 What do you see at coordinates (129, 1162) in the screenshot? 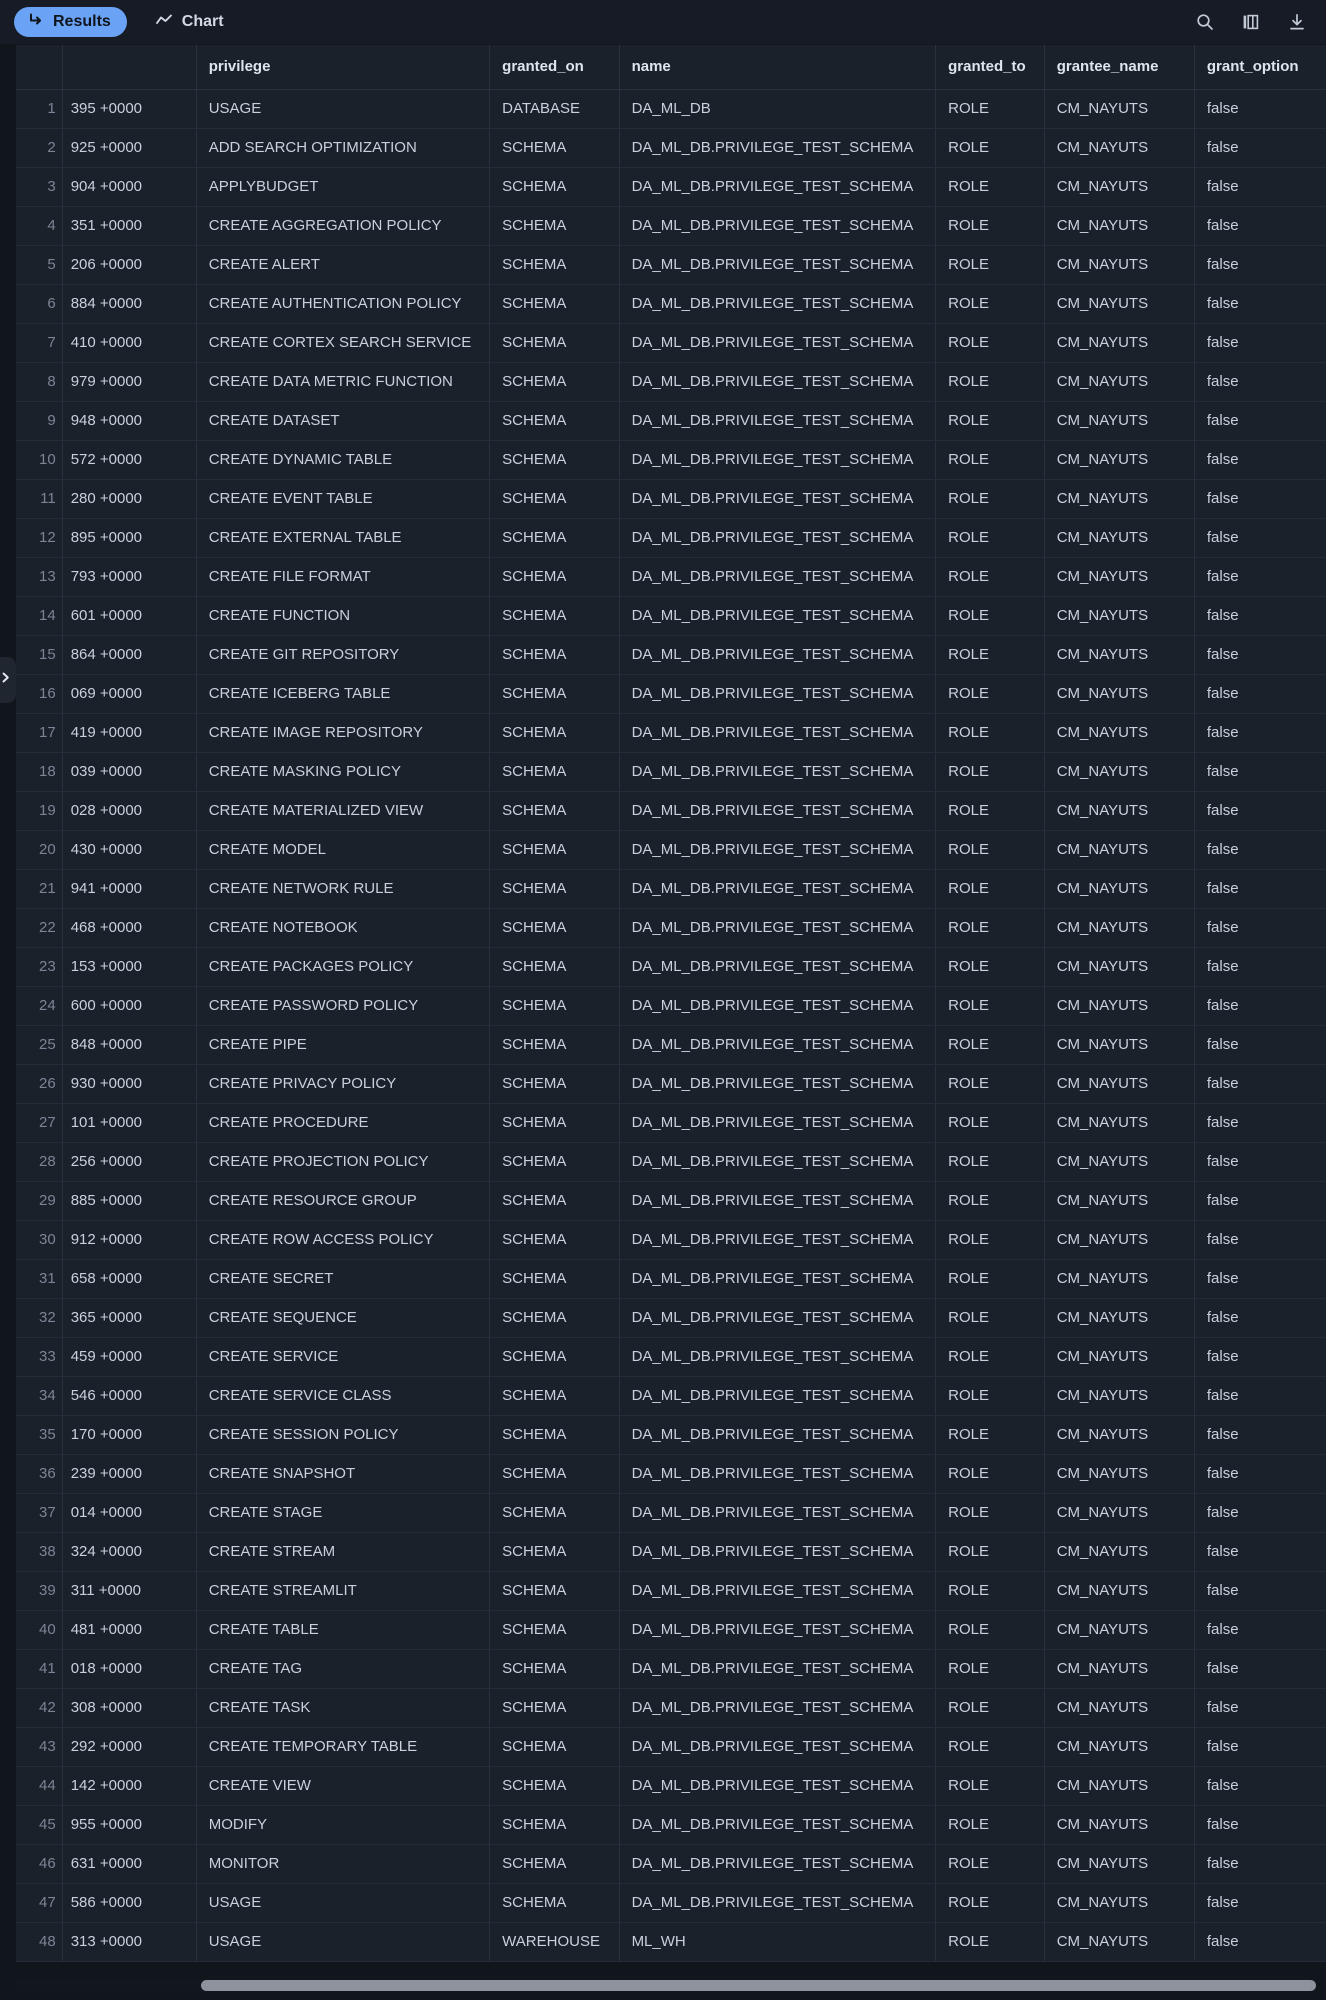
I see `timestamp-cell: 256 +0000` at bounding box center [129, 1162].